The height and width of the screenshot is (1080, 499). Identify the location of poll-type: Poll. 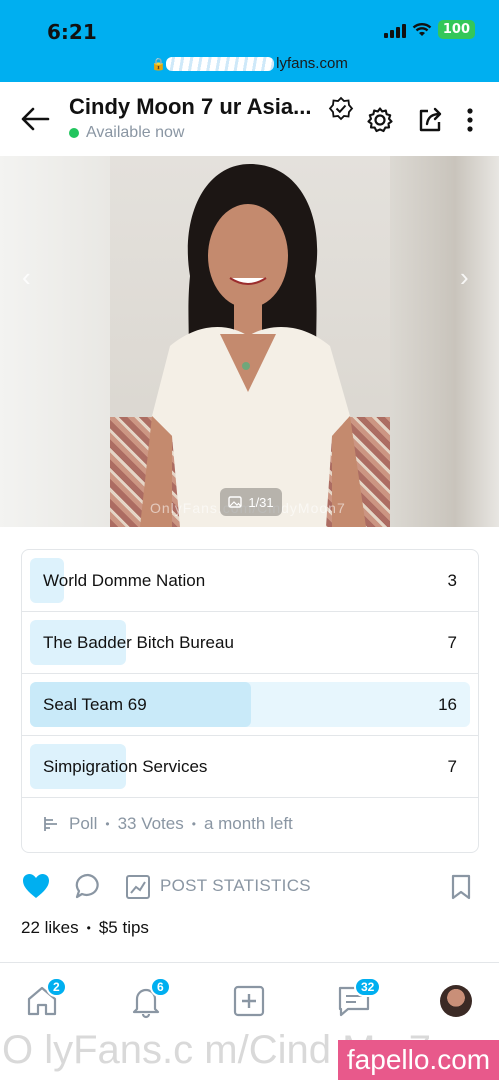
(83, 823).